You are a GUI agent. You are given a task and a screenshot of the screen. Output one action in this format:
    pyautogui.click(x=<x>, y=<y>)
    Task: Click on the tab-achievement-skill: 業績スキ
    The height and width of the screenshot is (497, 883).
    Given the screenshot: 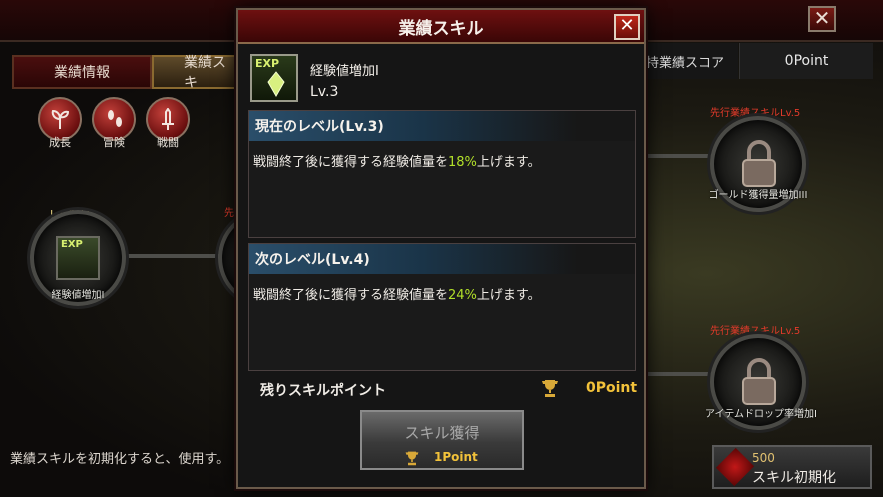 What is the action you would take?
    pyautogui.click(x=195, y=73)
    